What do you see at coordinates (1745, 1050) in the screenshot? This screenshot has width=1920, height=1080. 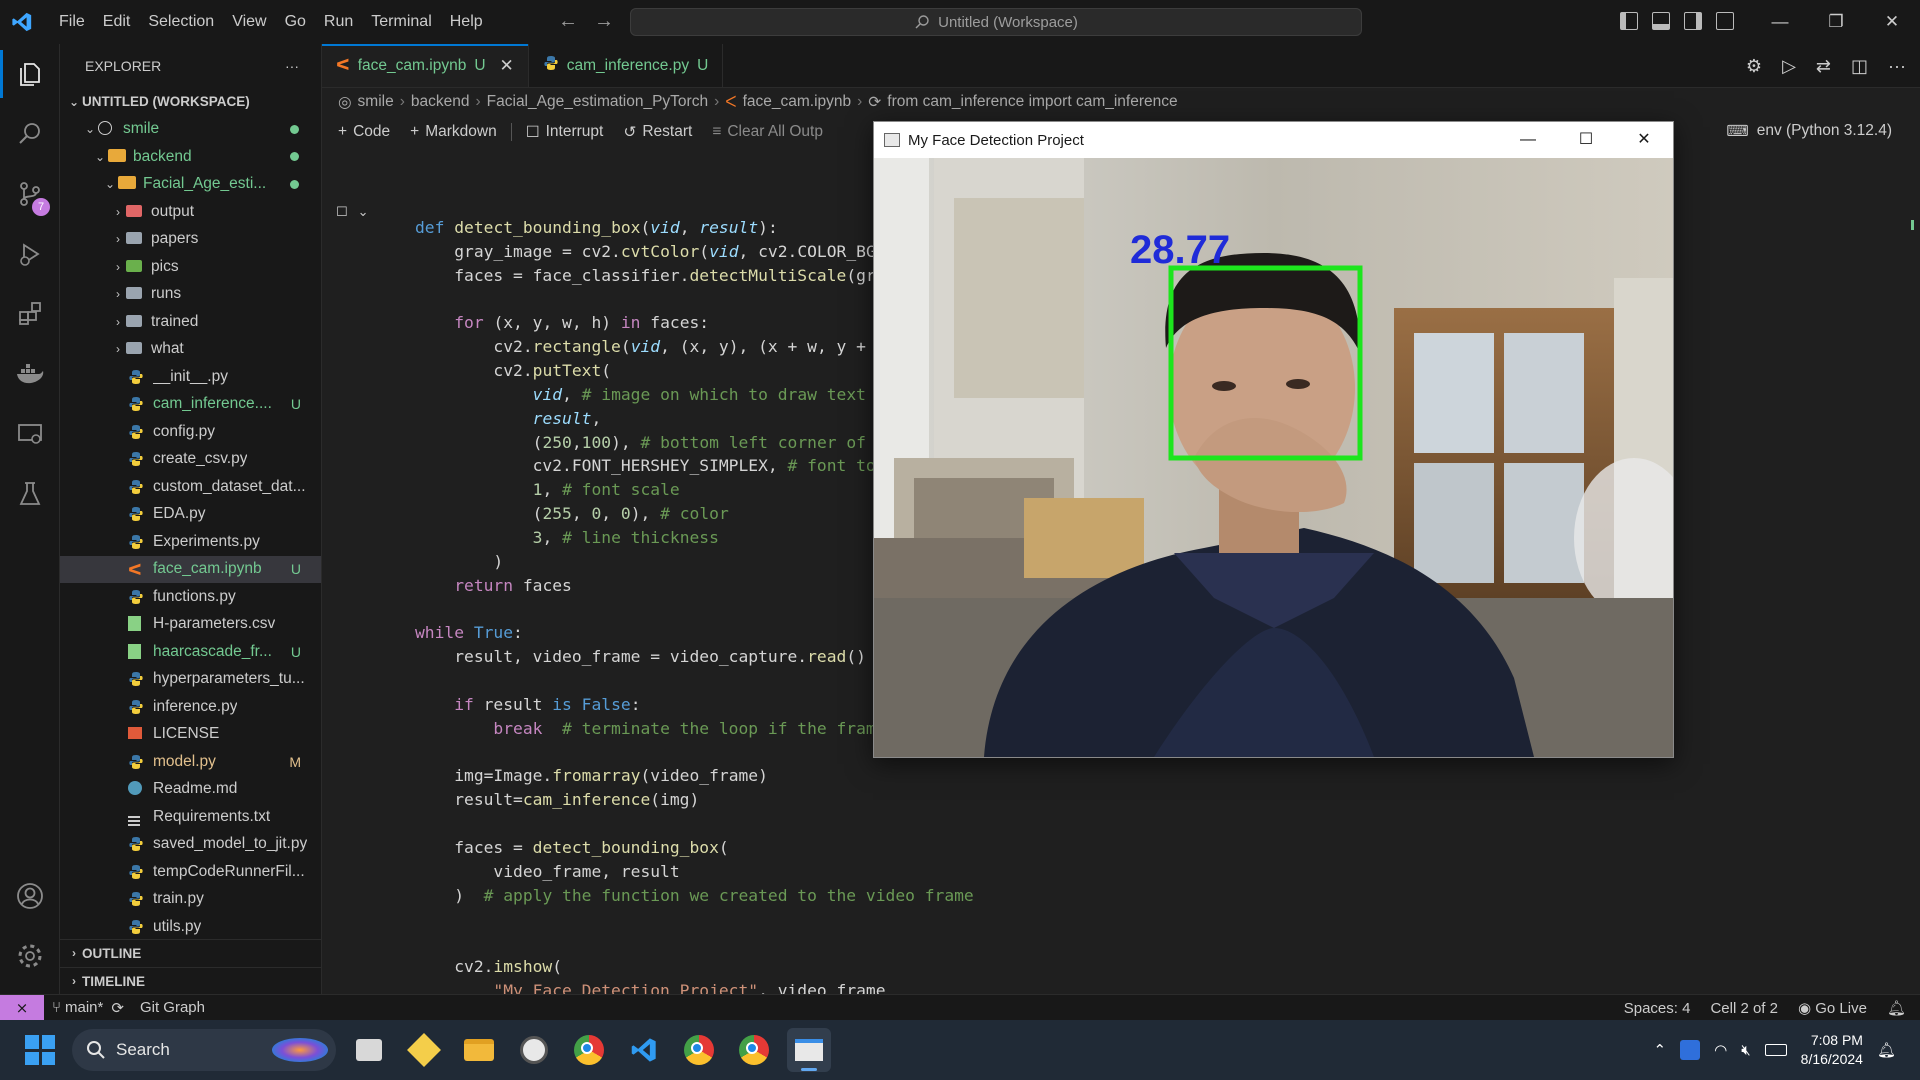 I see `volume-muted-icon: 🔇︎` at bounding box center [1745, 1050].